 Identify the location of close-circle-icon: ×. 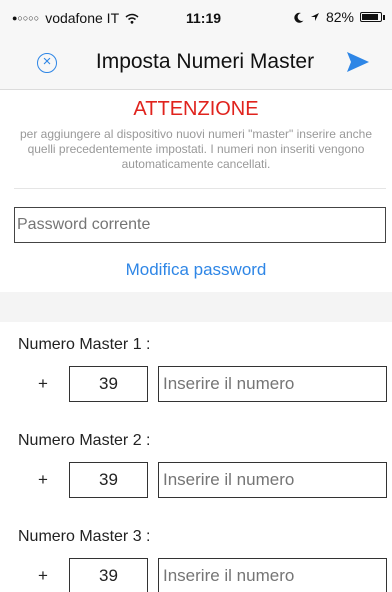
(47, 61).